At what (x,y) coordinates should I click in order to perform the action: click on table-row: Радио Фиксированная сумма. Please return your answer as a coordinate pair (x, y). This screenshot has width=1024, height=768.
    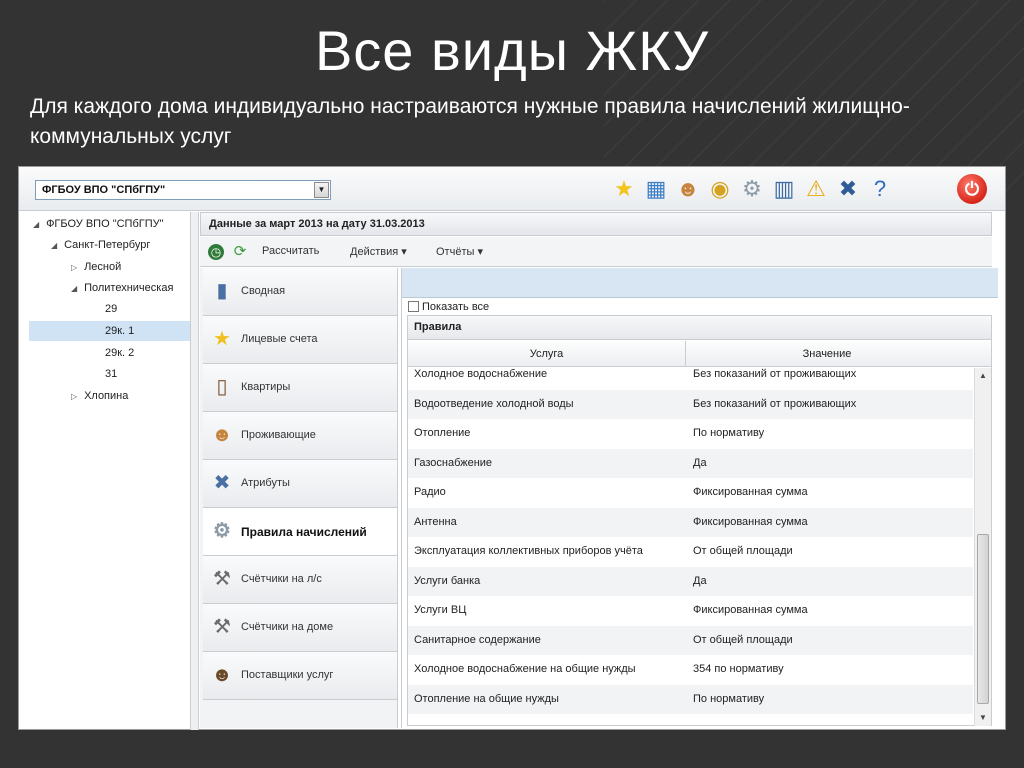
    Looking at the image, I should click on (690, 493).